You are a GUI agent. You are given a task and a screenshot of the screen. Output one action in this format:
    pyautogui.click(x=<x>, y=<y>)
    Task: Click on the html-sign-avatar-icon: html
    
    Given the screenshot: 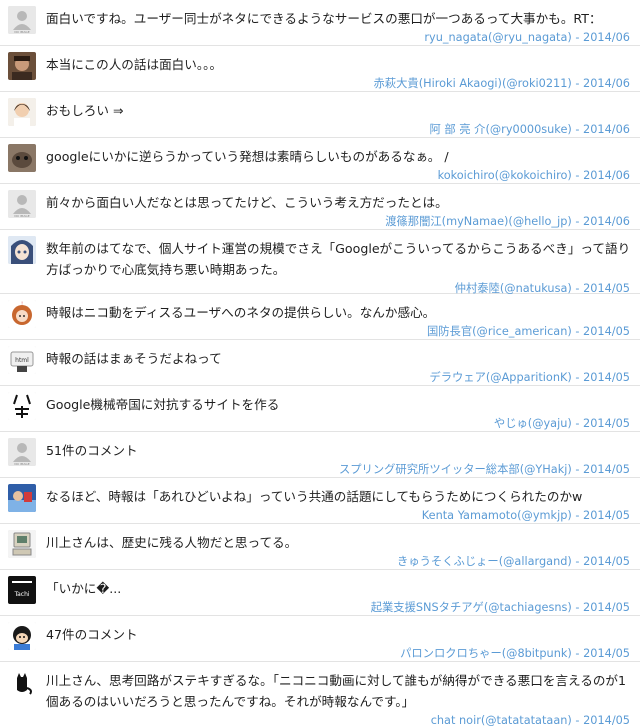 What is the action you would take?
    pyautogui.click(x=22, y=360)
    